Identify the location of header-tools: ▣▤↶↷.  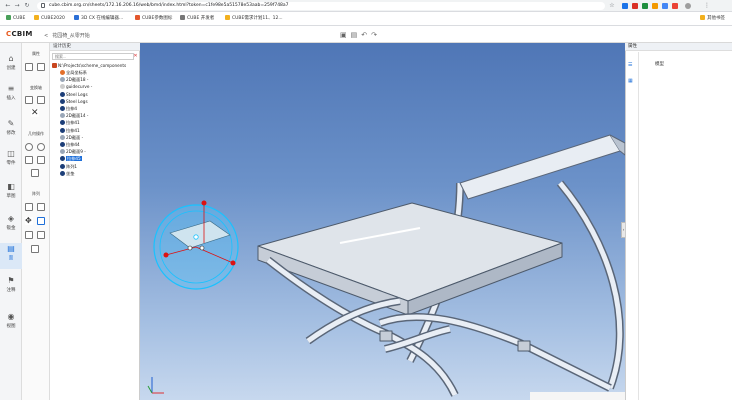
(360, 35).